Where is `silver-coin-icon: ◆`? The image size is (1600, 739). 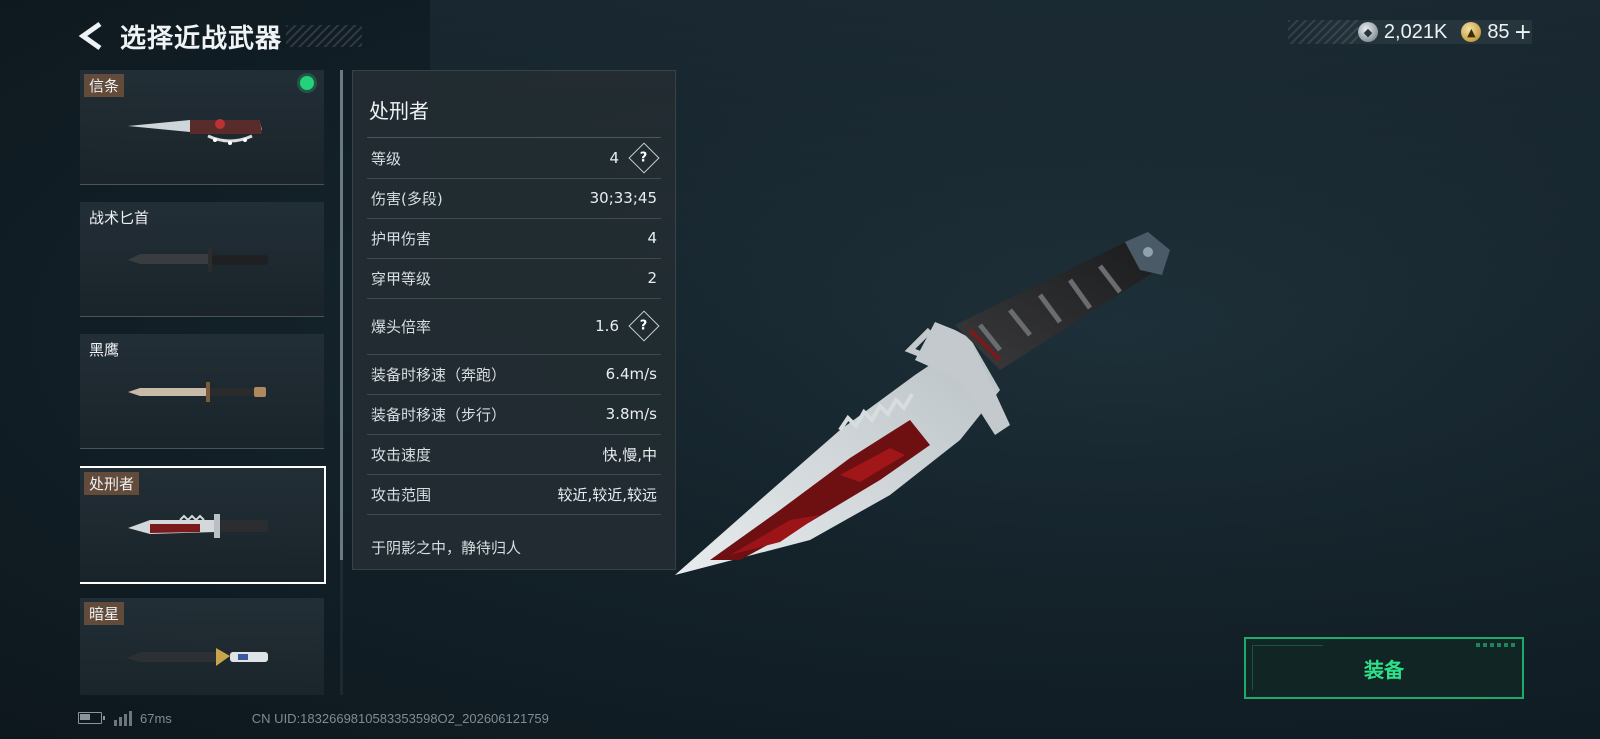 silver-coin-icon: ◆ is located at coordinates (1367, 32).